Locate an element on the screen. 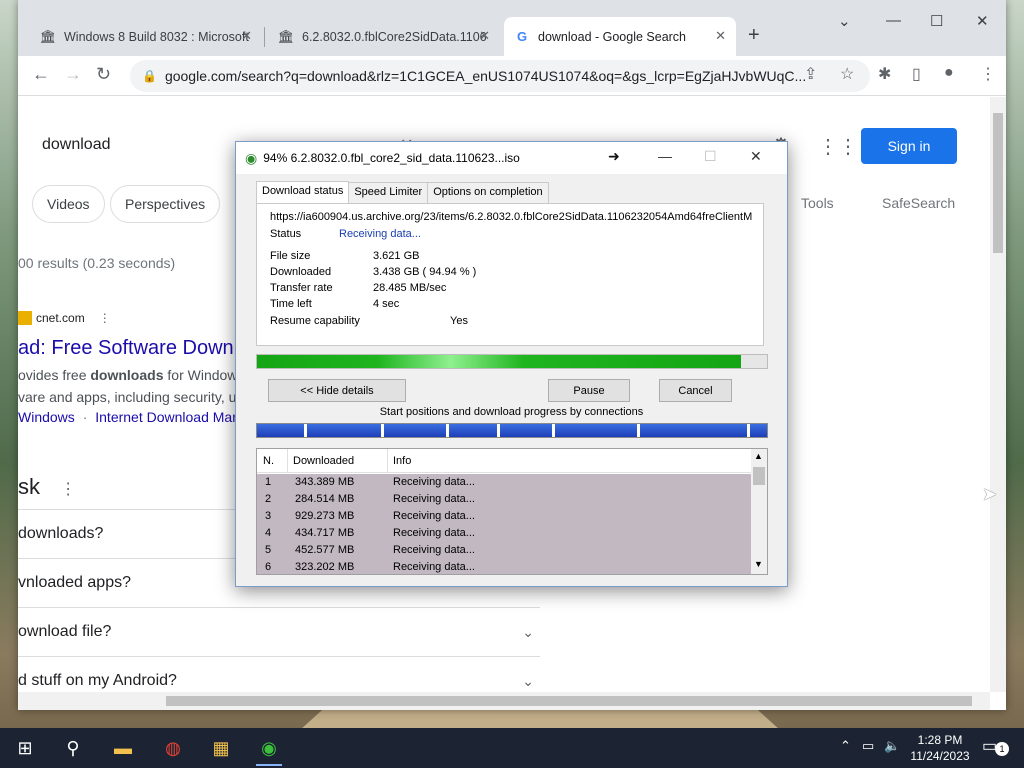  close-window-icon: ✕ is located at coordinates (982, 21).